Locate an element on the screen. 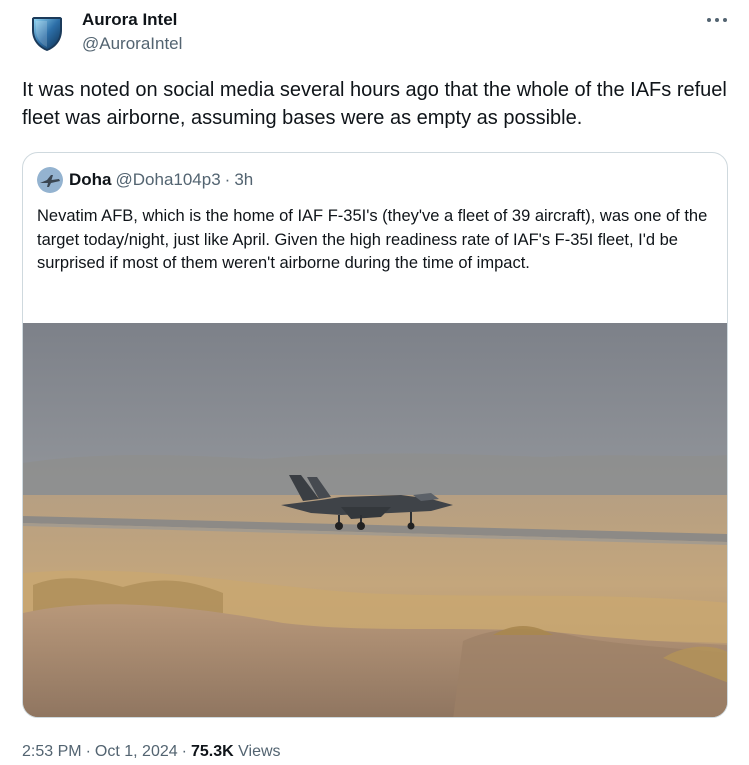 The height and width of the screenshot is (765, 749). author-handle: @AuroraIntel is located at coordinates (132, 44).